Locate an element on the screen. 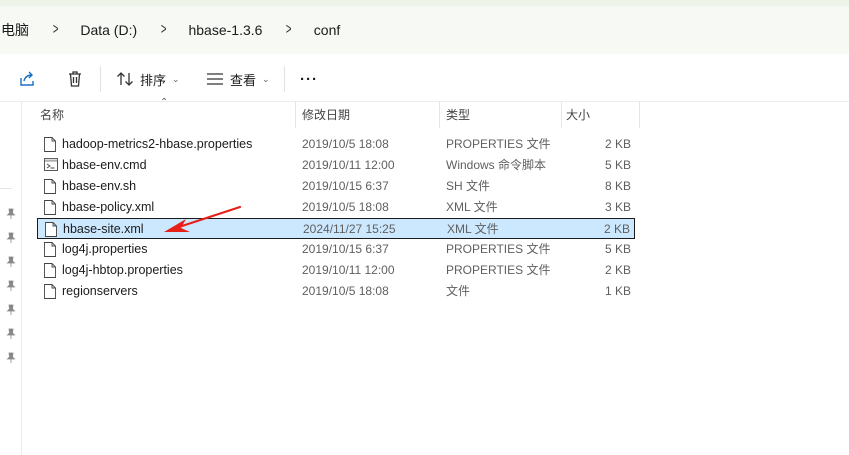  file-row: hbase-env.sh 2019/10/15 6:37 SH 文件 8 KB is located at coordinates (336, 186).